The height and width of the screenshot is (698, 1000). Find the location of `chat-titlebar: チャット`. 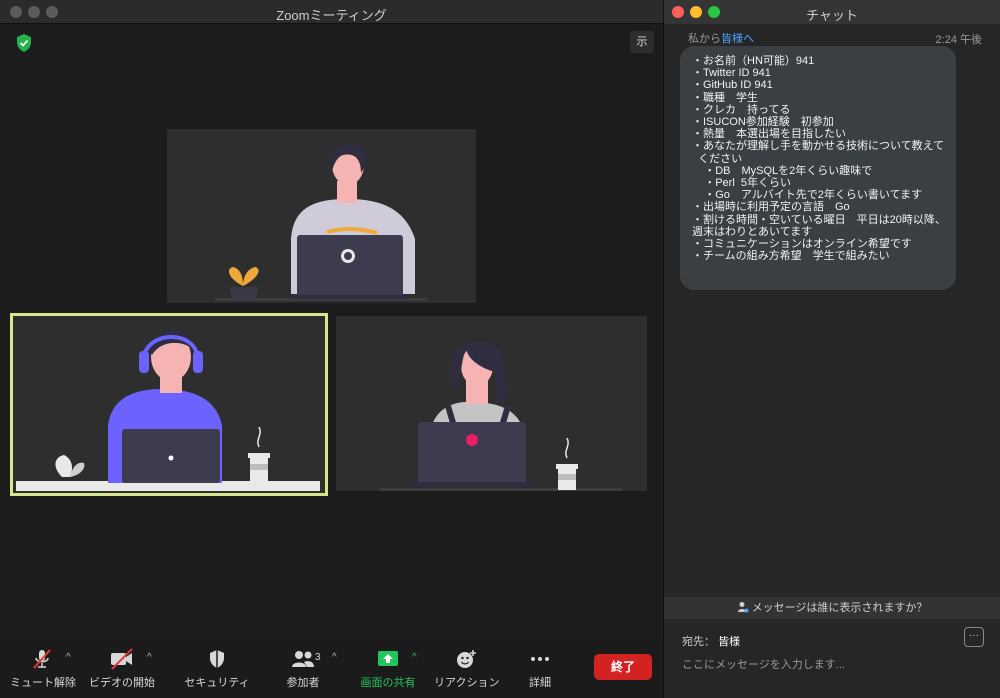

chat-titlebar: チャット is located at coordinates (832, 12).